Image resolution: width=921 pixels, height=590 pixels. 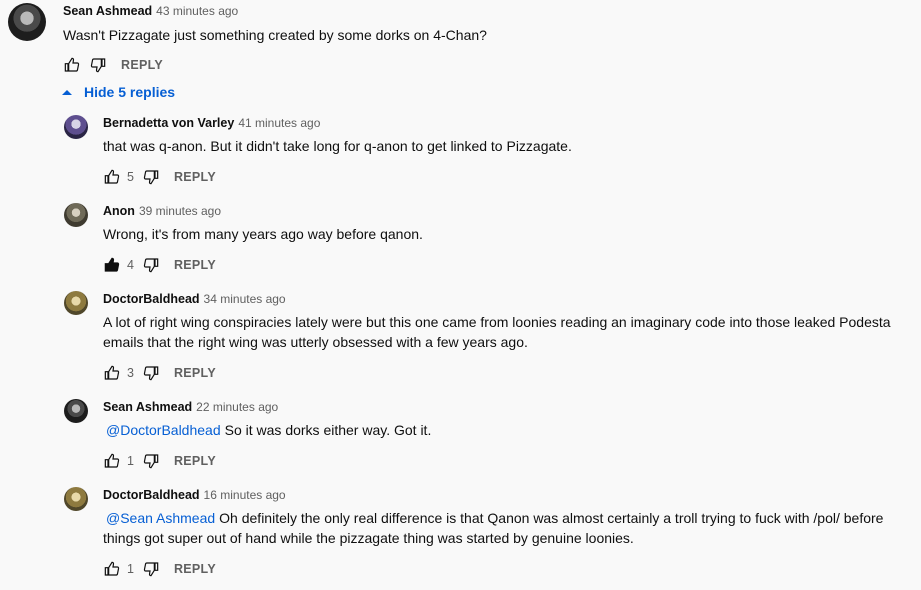 What do you see at coordinates (130, 265) in the screenshot?
I see `like-count: 4` at bounding box center [130, 265].